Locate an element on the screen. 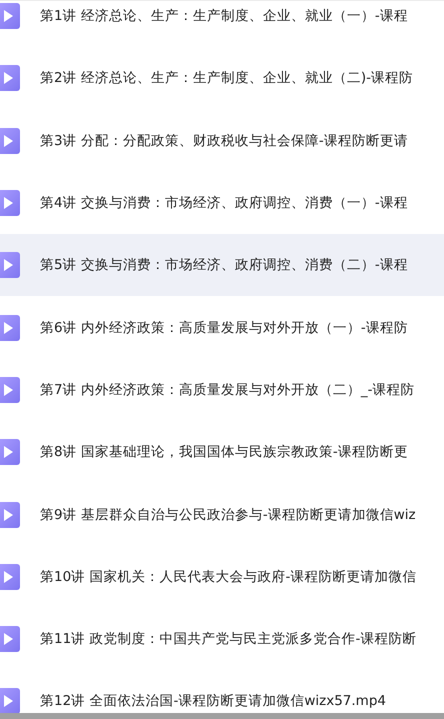 This screenshot has height=719, width=444. file-row: 第7讲 内外经济政策：高质量发展与对外开放（二）_-课程防 is located at coordinates (222, 390).